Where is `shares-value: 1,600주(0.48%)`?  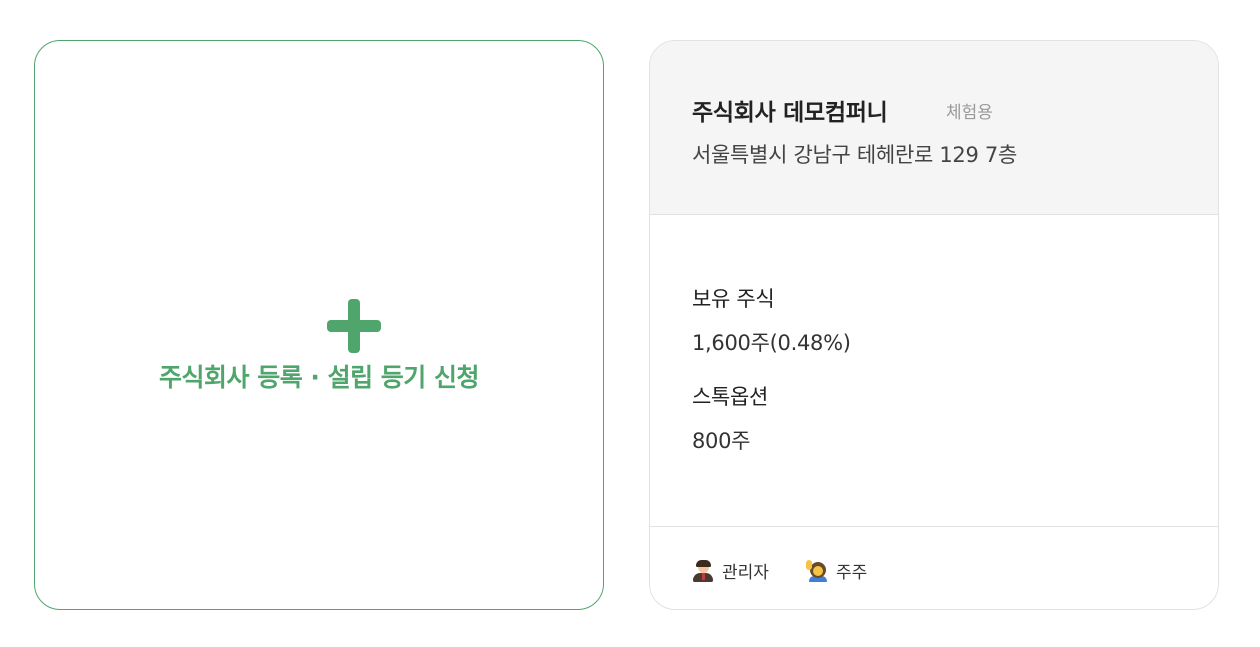
shares-value: 1,600주(0.48%) is located at coordinates (771, 343).